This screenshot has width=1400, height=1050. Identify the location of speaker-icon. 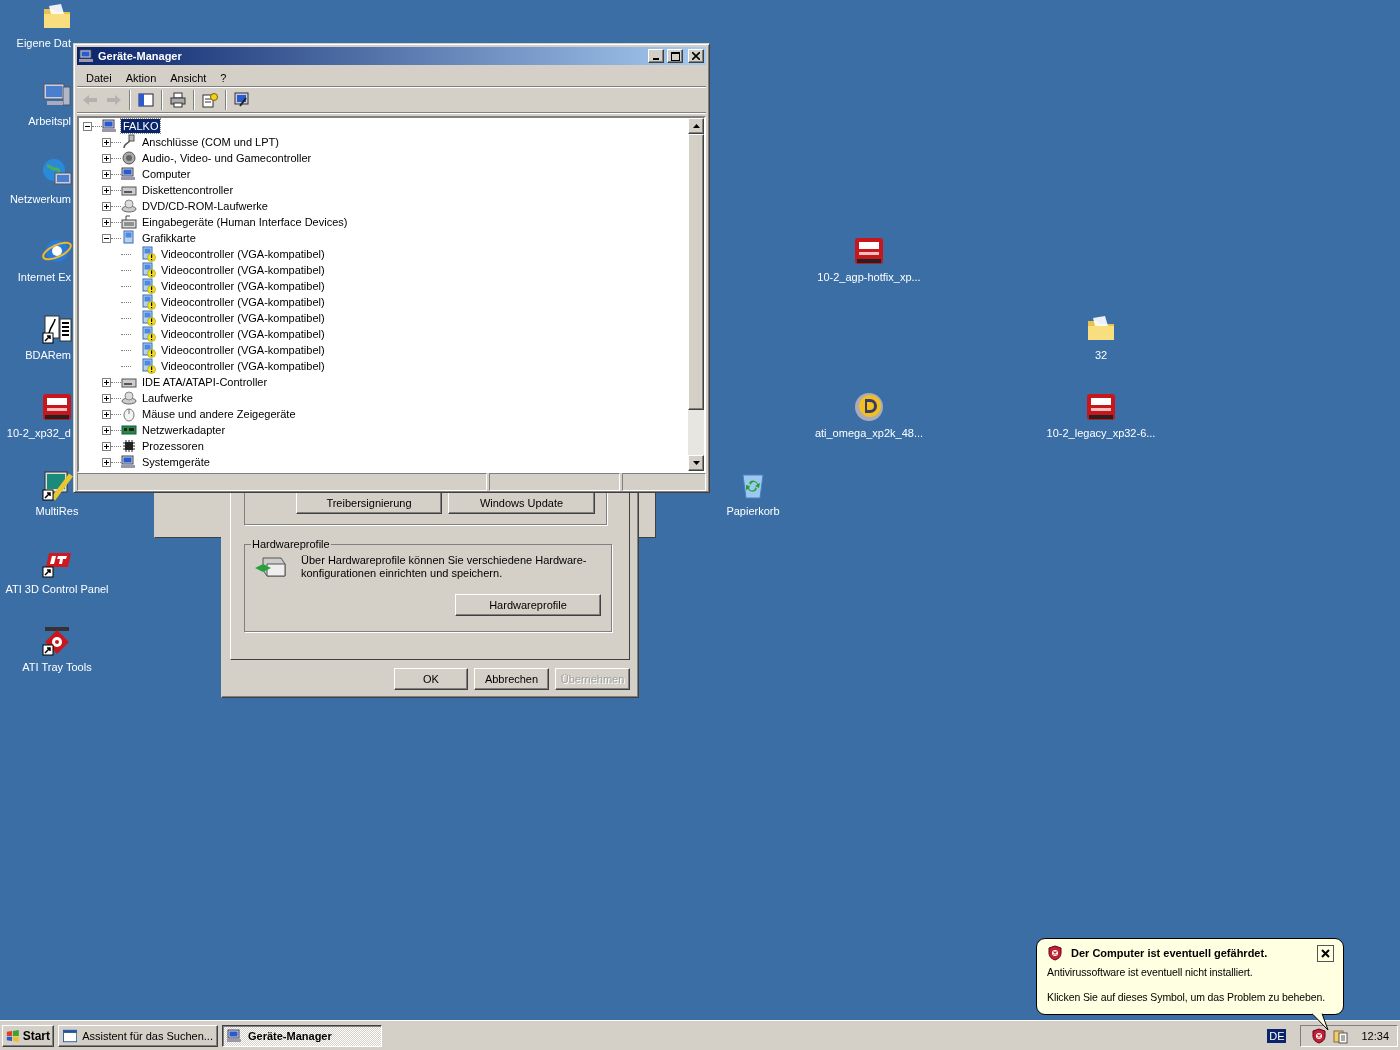
(129, 158).